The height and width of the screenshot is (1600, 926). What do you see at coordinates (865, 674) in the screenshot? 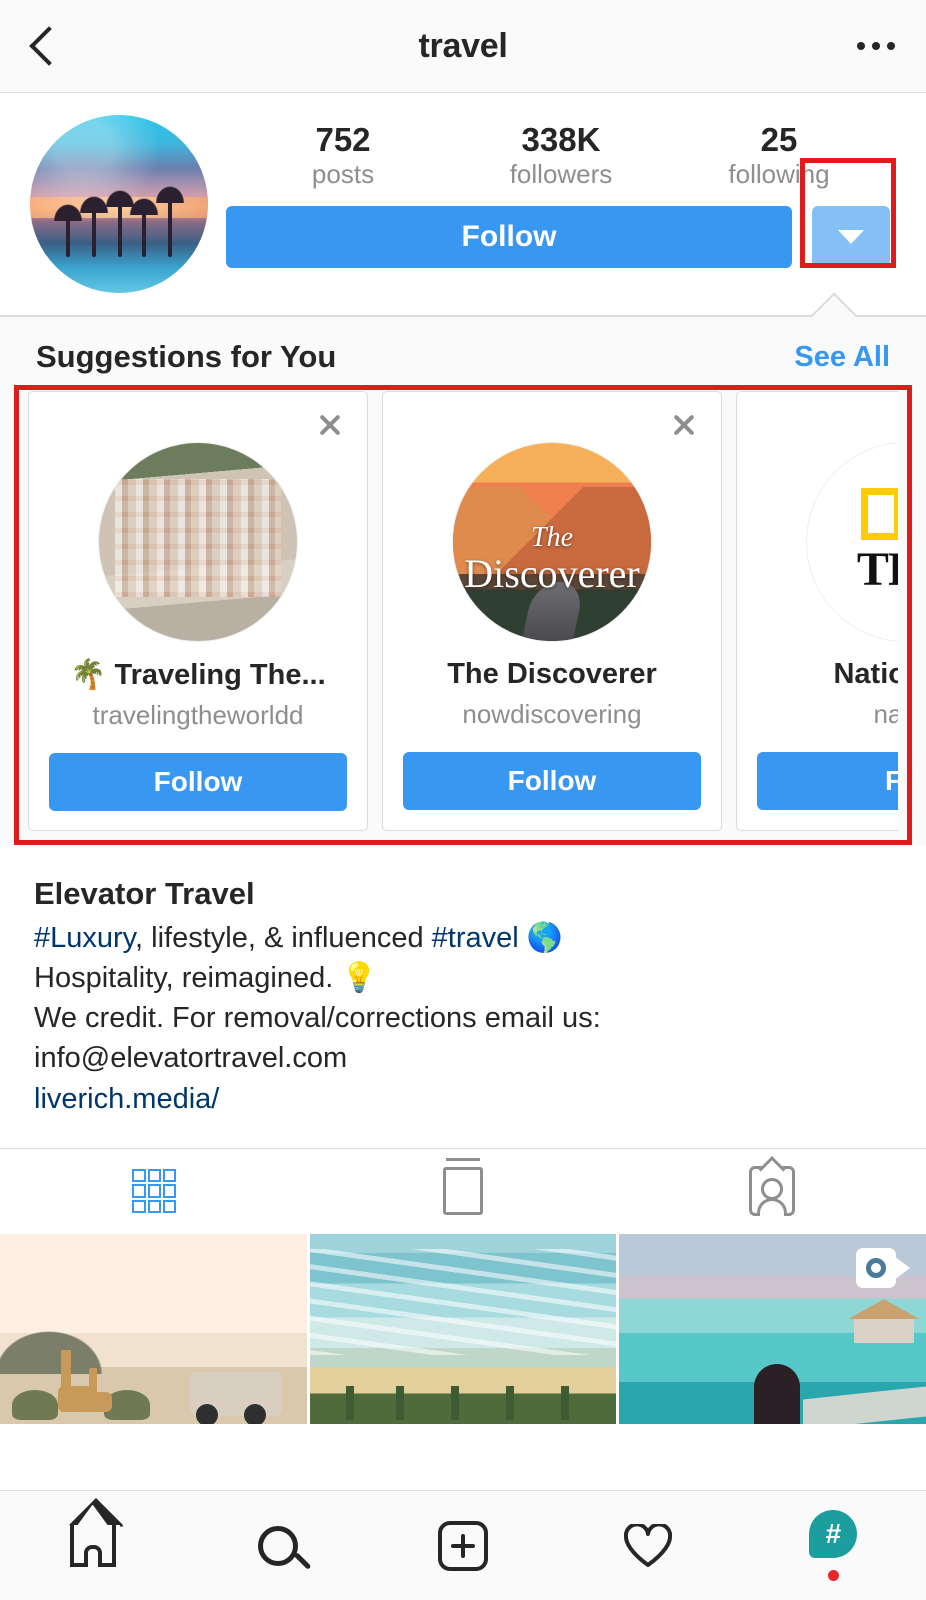
I see `suggestion-name: National G` at bounding box center [865, 674].